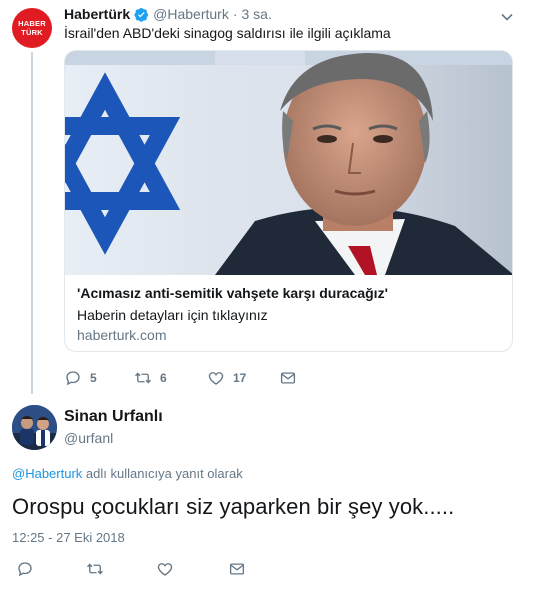 The width and height of the screenshot is (533, 593). I want to click on retweet-button: 6, so click(170, 378).